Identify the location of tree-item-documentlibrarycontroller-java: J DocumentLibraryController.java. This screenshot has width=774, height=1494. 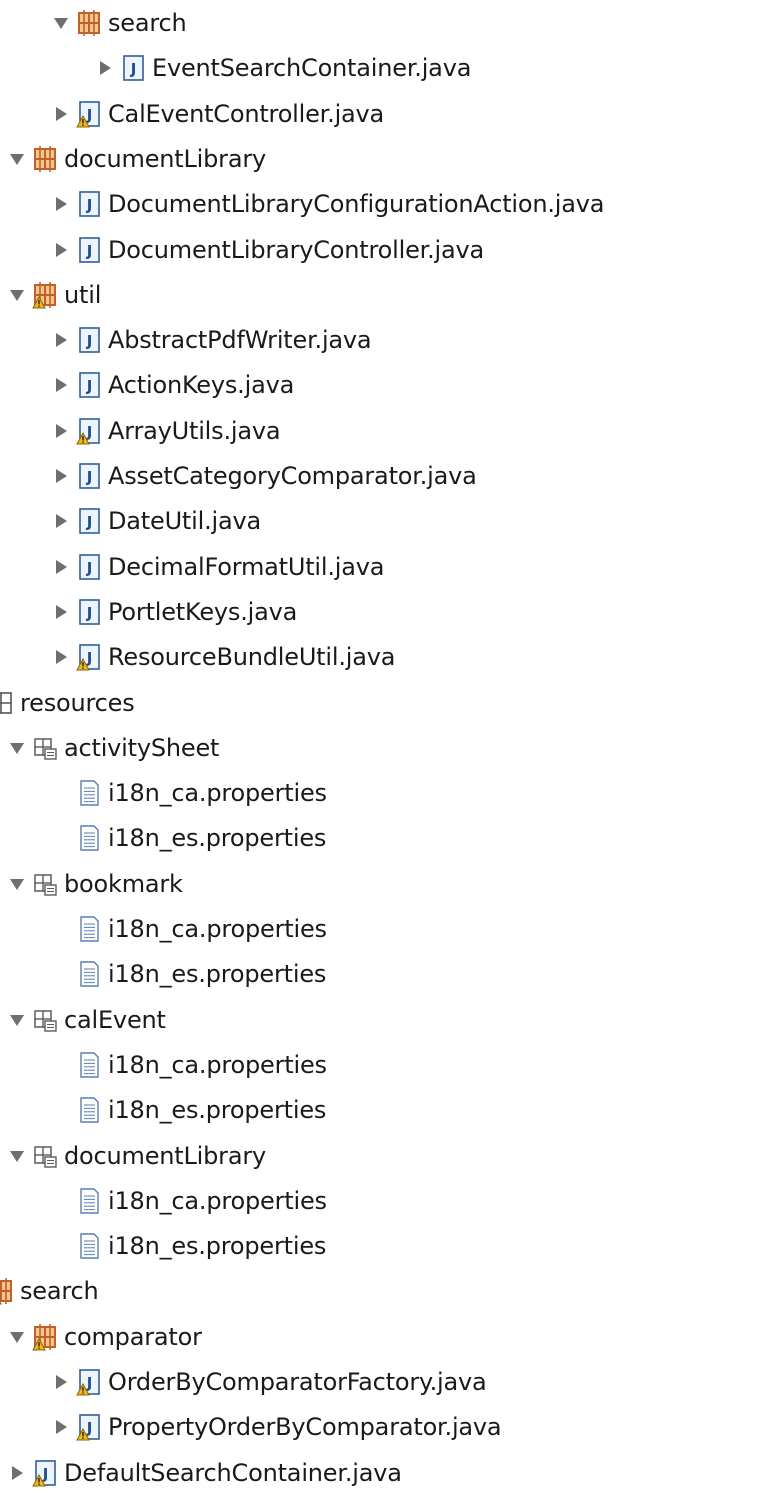
(268, 250).